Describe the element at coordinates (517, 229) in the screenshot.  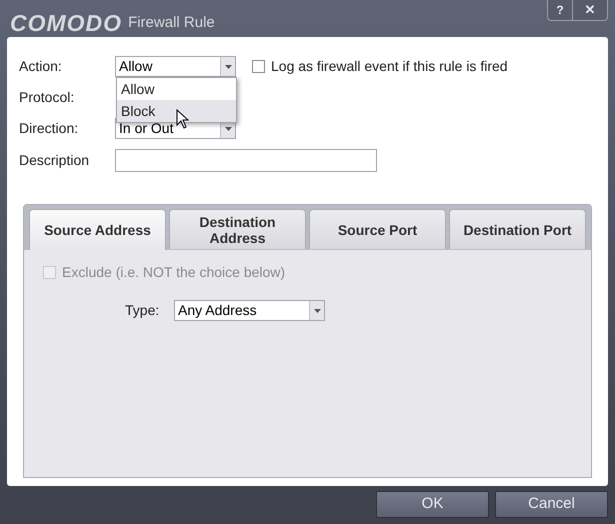
I see `tab: Destination Port` at that location.